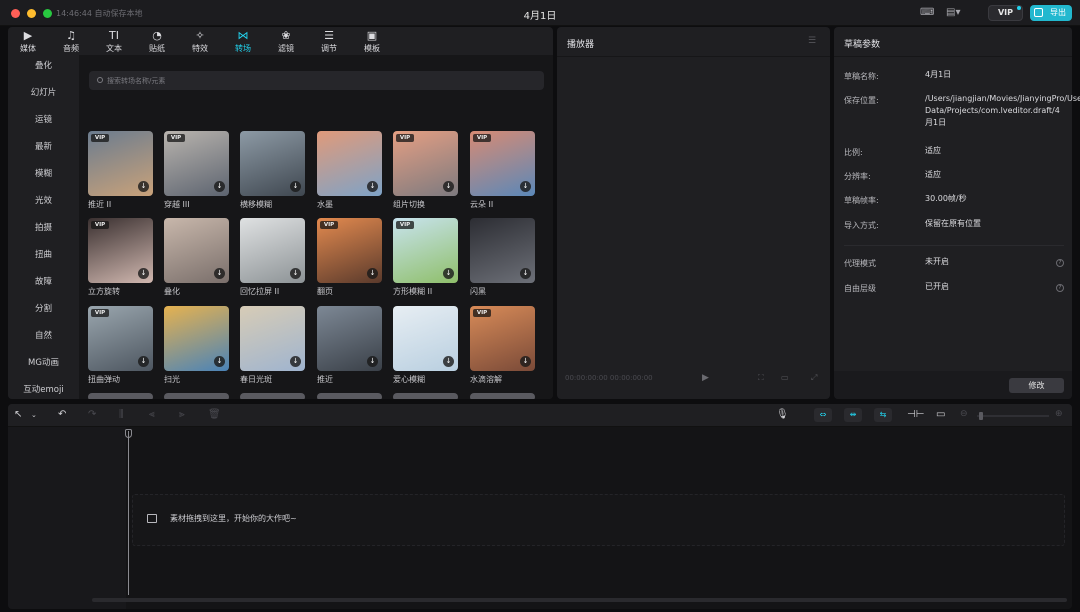 This screenshot has width=1080, height=612. What do you see at coordinates (157, 43) in the screenshot?
I see `tab-sticker: ◔ 贴纸` at bounding box center [157, 43].